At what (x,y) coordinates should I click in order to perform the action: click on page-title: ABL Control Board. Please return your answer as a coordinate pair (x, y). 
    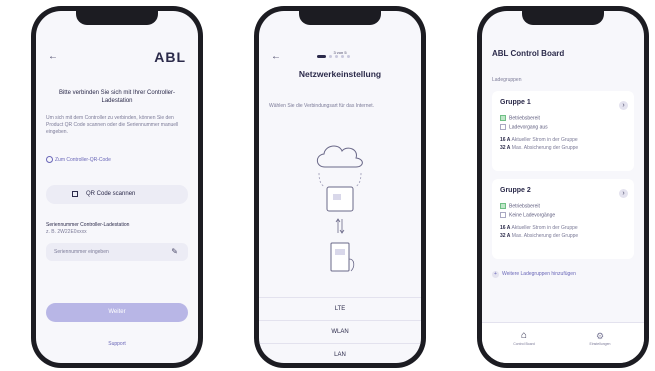
    Looking at the image, I should click on (528, 53).